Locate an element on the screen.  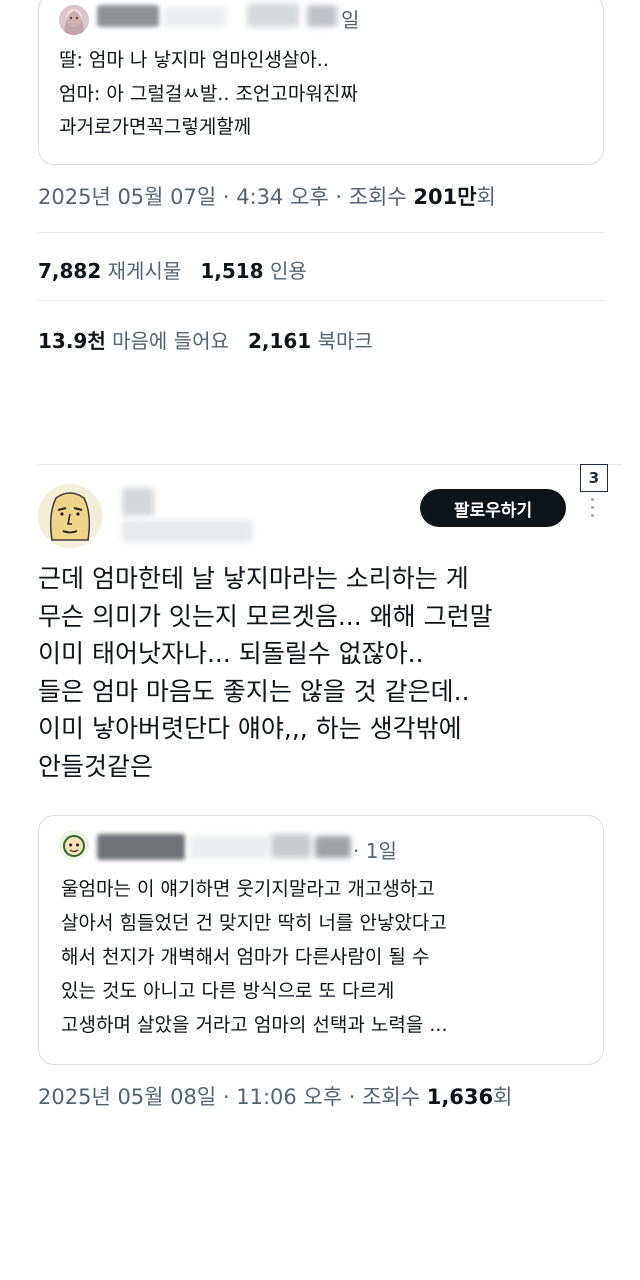
likes-count: 13.9천 is located at coordinates (72, 341).